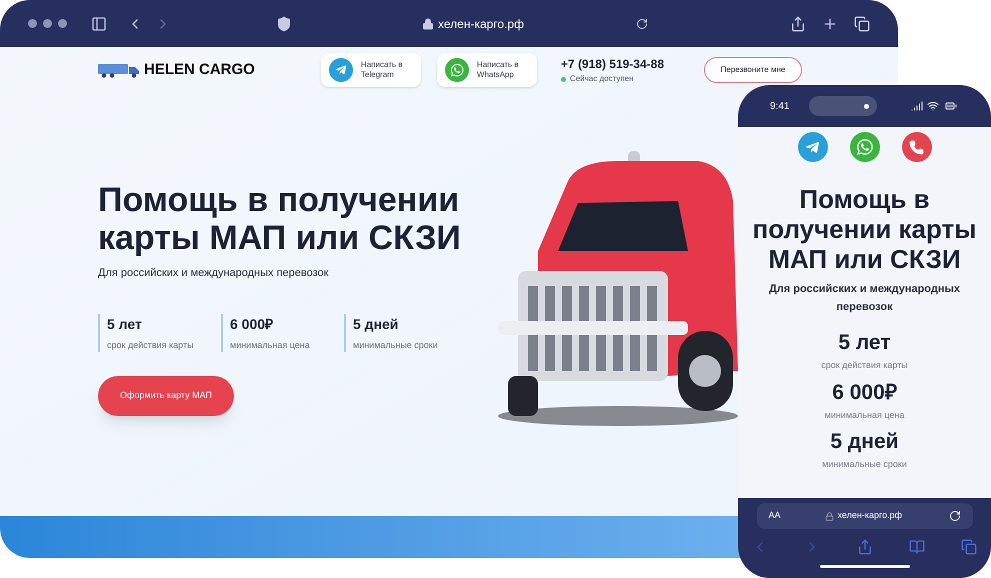 This screenshot has width=991, height=578. I want to click on logo-text: HELEN CARGO, so click(199, 70).